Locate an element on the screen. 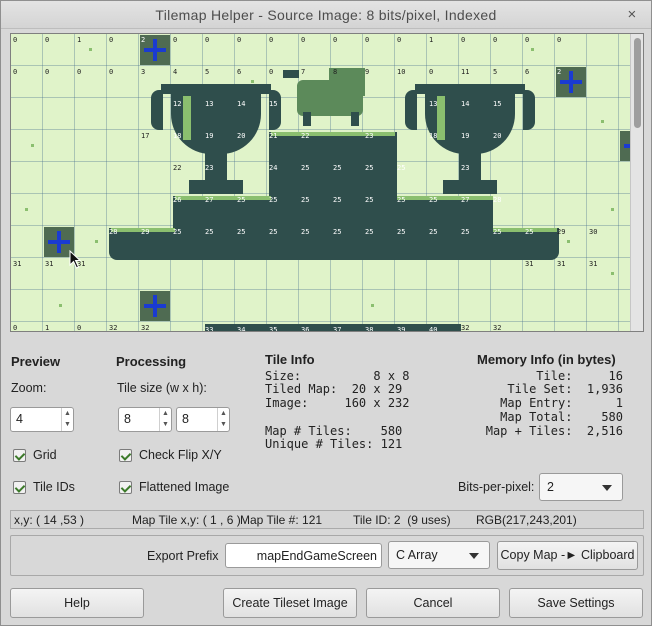  zoom-spinbox: 4 ▲ ▼ is located at coordinates (42, 419).